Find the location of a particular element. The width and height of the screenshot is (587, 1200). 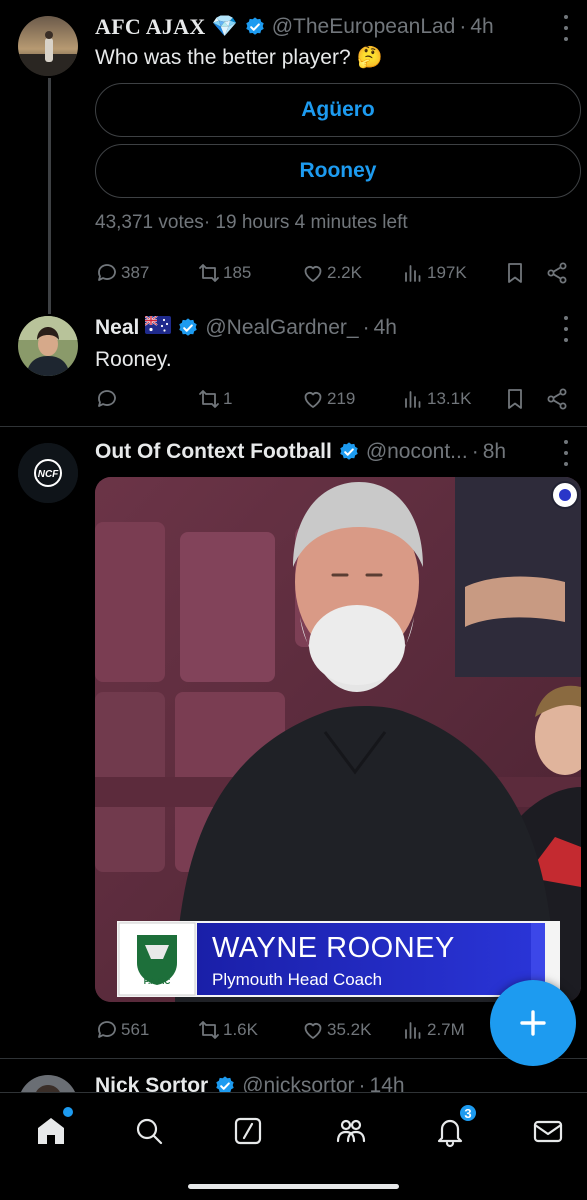

view-count: 2.7M is located at coordinates (446, 1029).